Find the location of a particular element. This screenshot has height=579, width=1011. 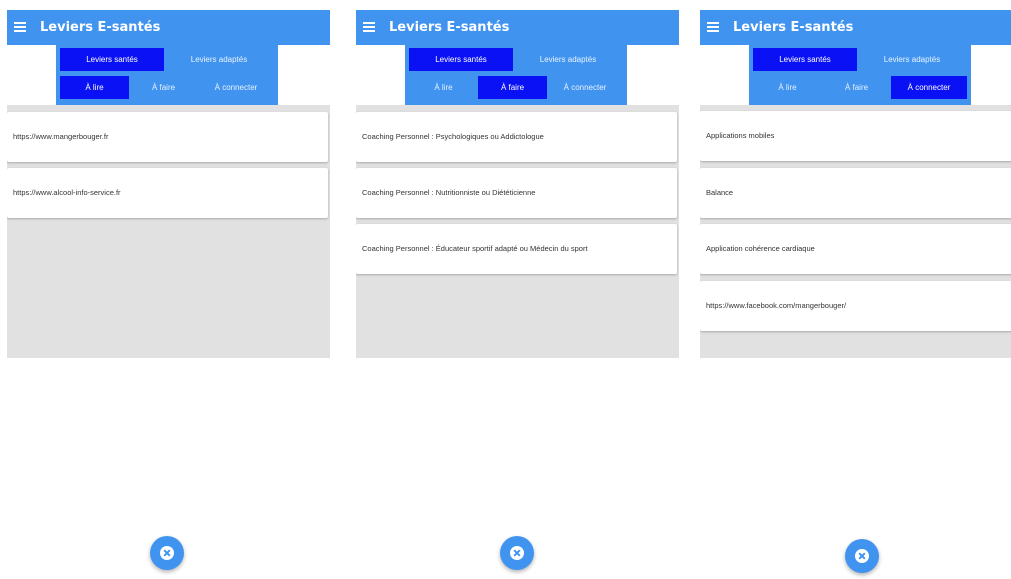

list-item: Balance is located at coordinates (855, 193).